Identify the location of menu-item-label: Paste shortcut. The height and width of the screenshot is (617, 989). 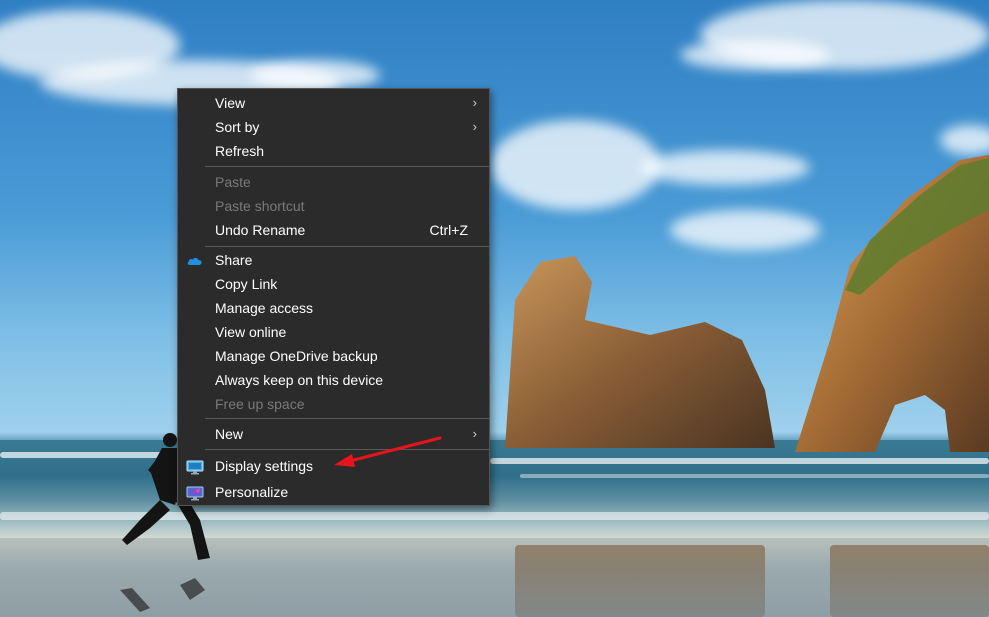
(260, 206).